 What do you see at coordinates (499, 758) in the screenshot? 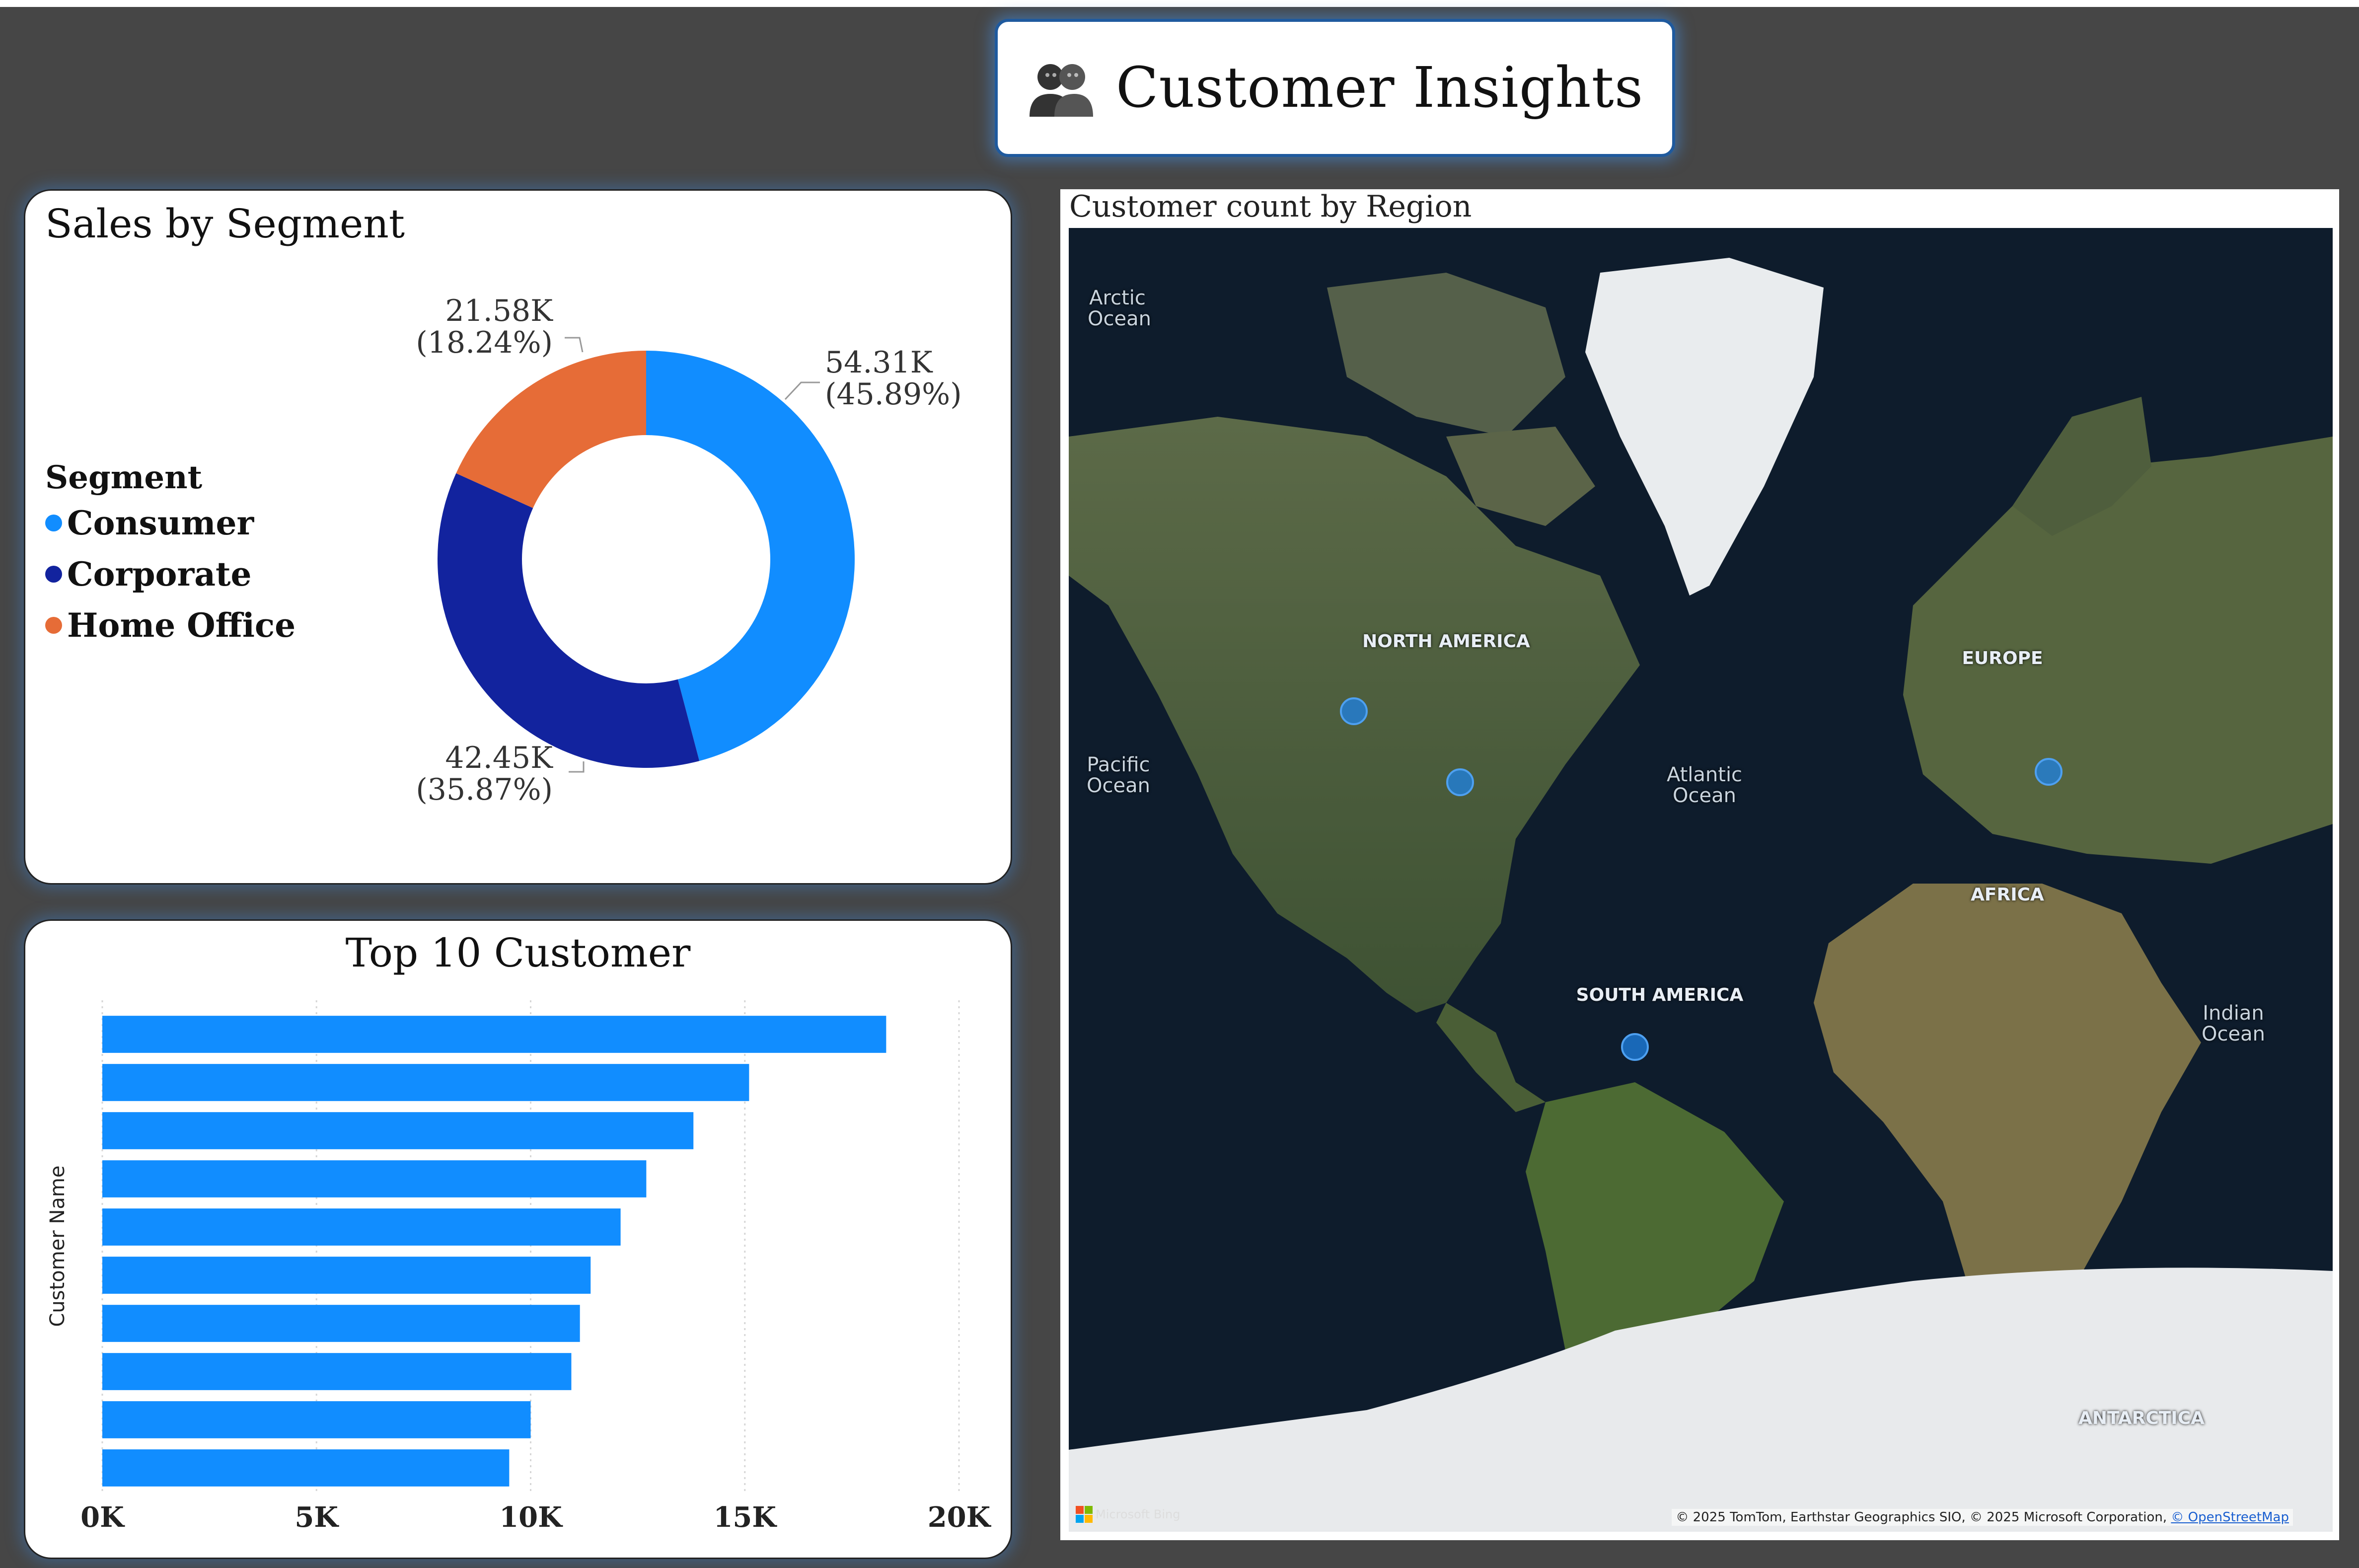
I see `slice-label-value: 42.45K` at bounding box center [499, 758].